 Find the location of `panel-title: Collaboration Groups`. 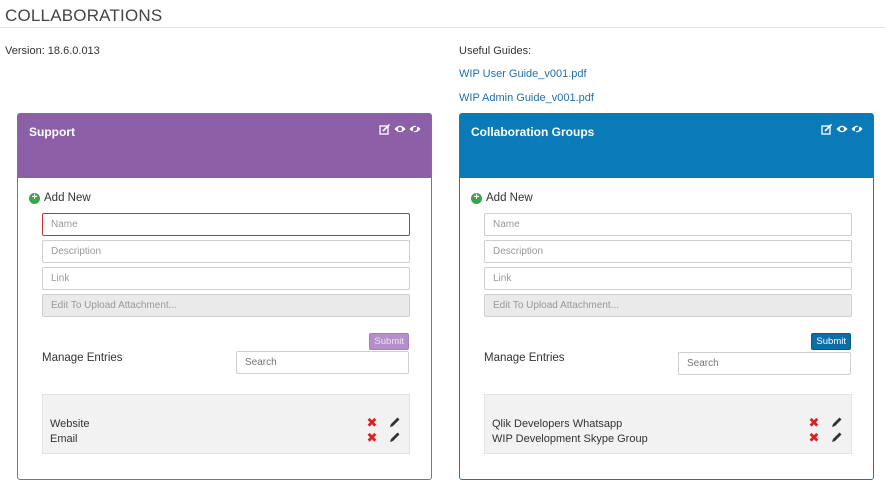

panel-title: Collaboration Groups is located at coordinates (533, 132).